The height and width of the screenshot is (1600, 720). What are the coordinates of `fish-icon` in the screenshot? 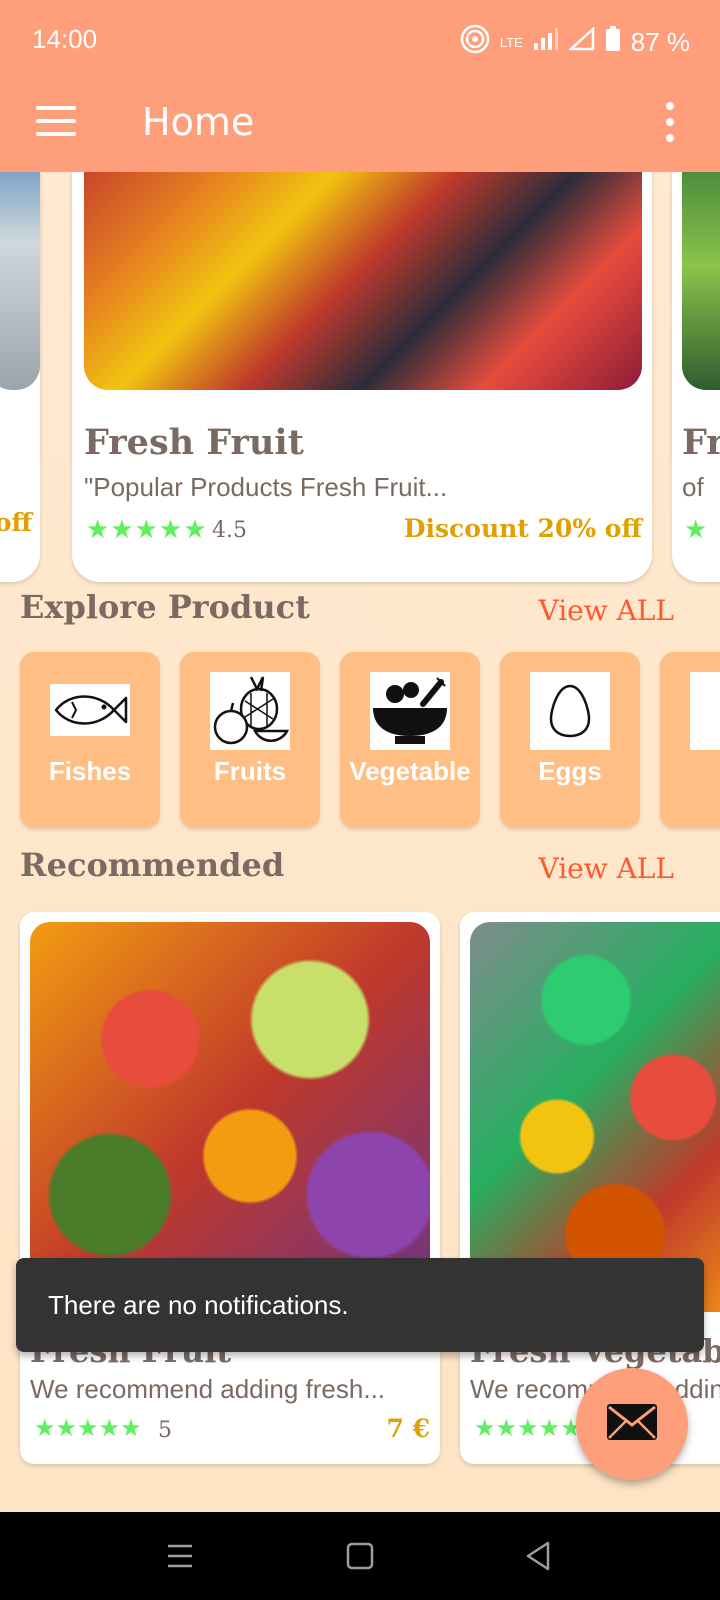 It's located at (90, 710).